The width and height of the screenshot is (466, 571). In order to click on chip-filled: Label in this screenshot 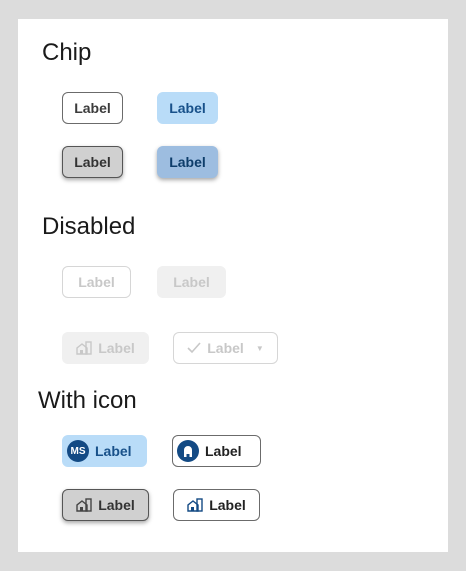, I will do `click(187, 108)`.